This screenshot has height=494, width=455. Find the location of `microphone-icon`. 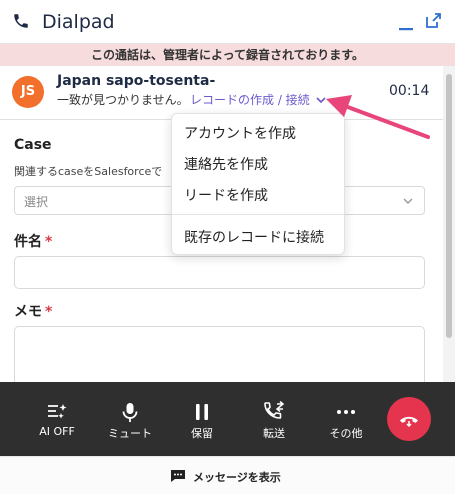

microphone-icon is located at coordinates (130, 412).